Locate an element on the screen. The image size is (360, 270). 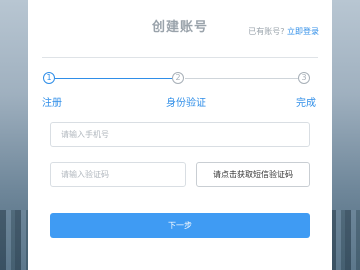
step-1-label: 注册 is located at coordinates (52, 103).